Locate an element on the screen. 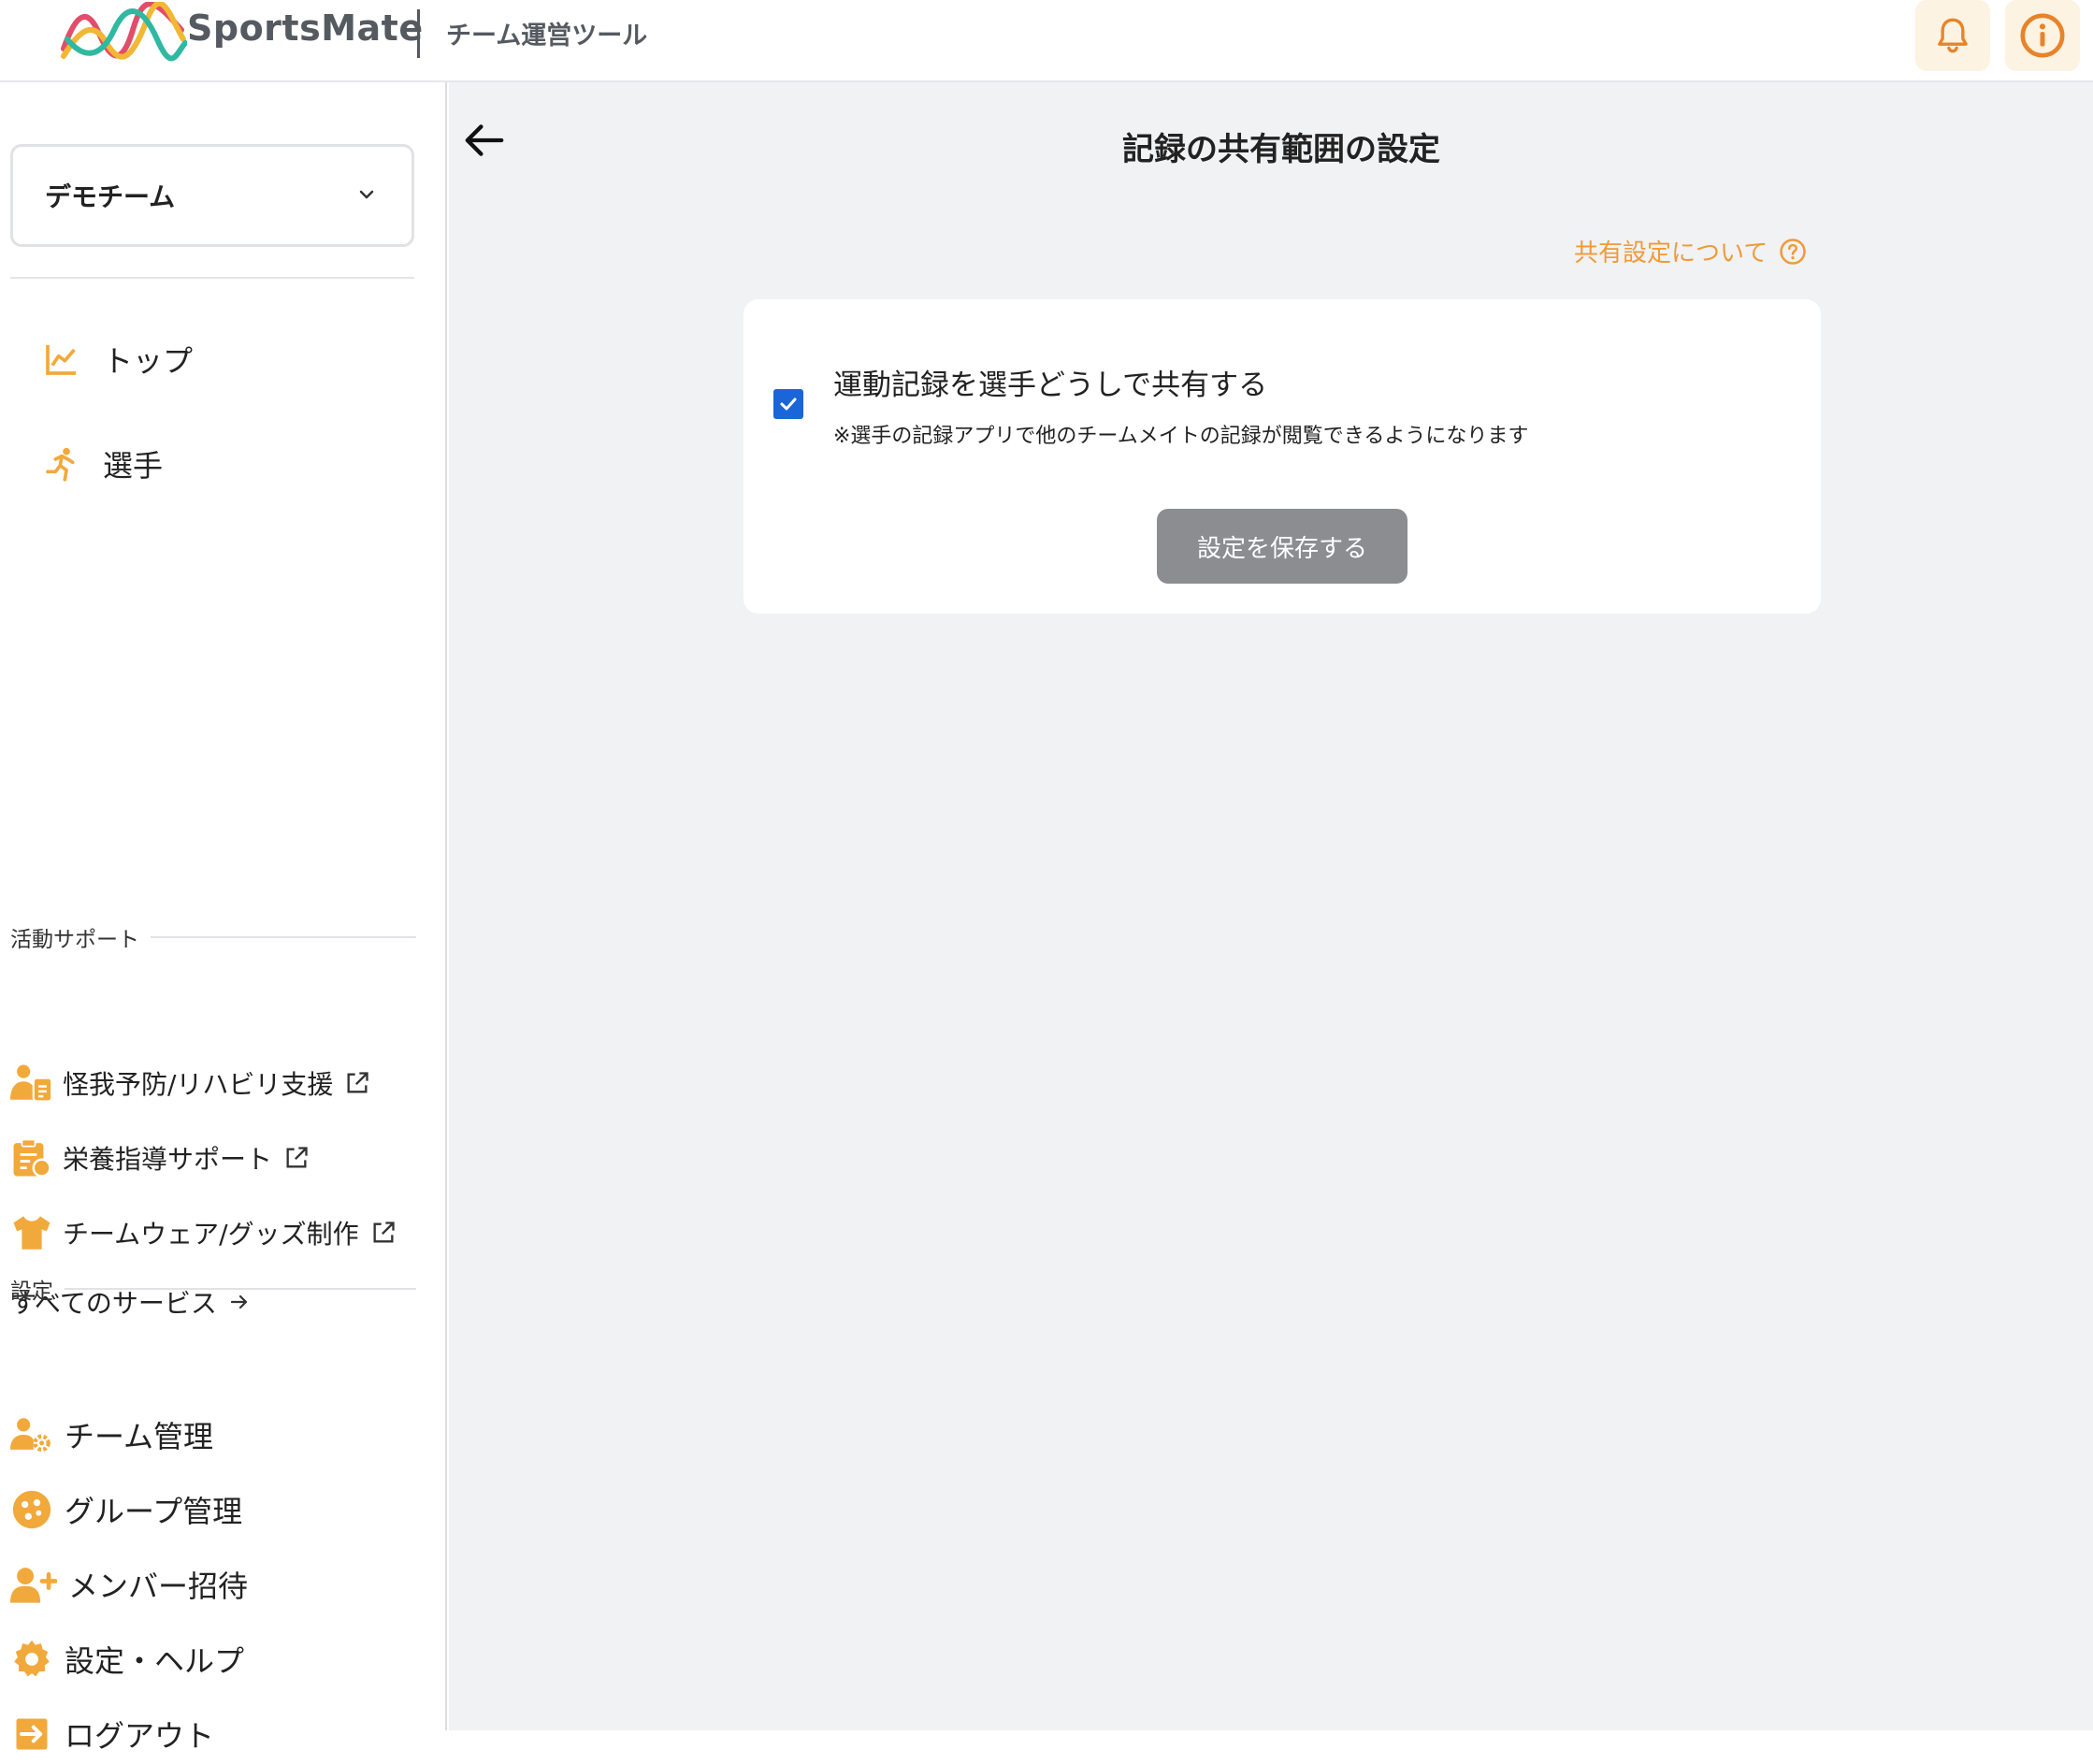  sidebar-item-label: 設定・ヘルプ is located at coordinates (155, 1661).